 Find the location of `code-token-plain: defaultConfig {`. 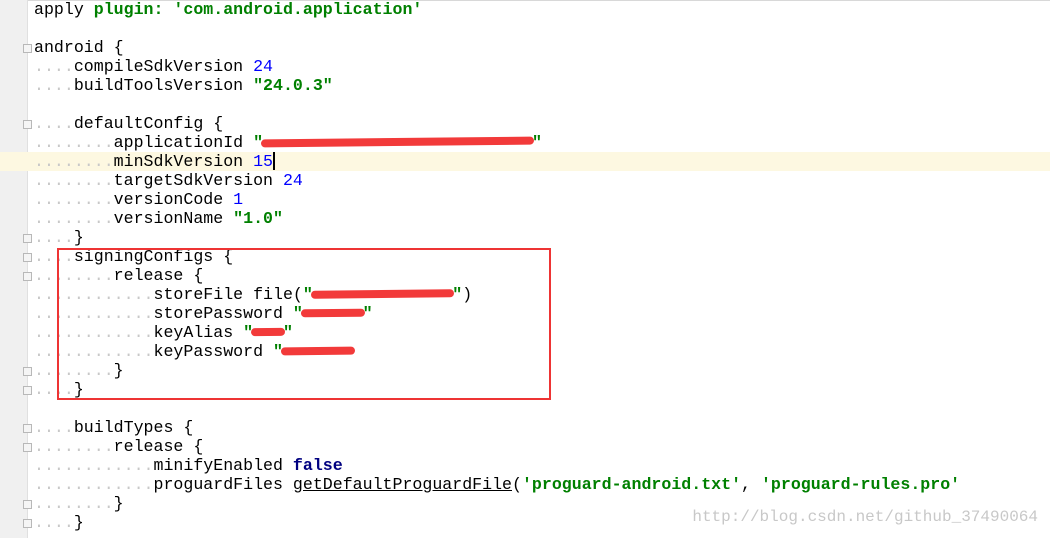

code-token-plain: defaultConfig { is located at coordinates (148, 123).